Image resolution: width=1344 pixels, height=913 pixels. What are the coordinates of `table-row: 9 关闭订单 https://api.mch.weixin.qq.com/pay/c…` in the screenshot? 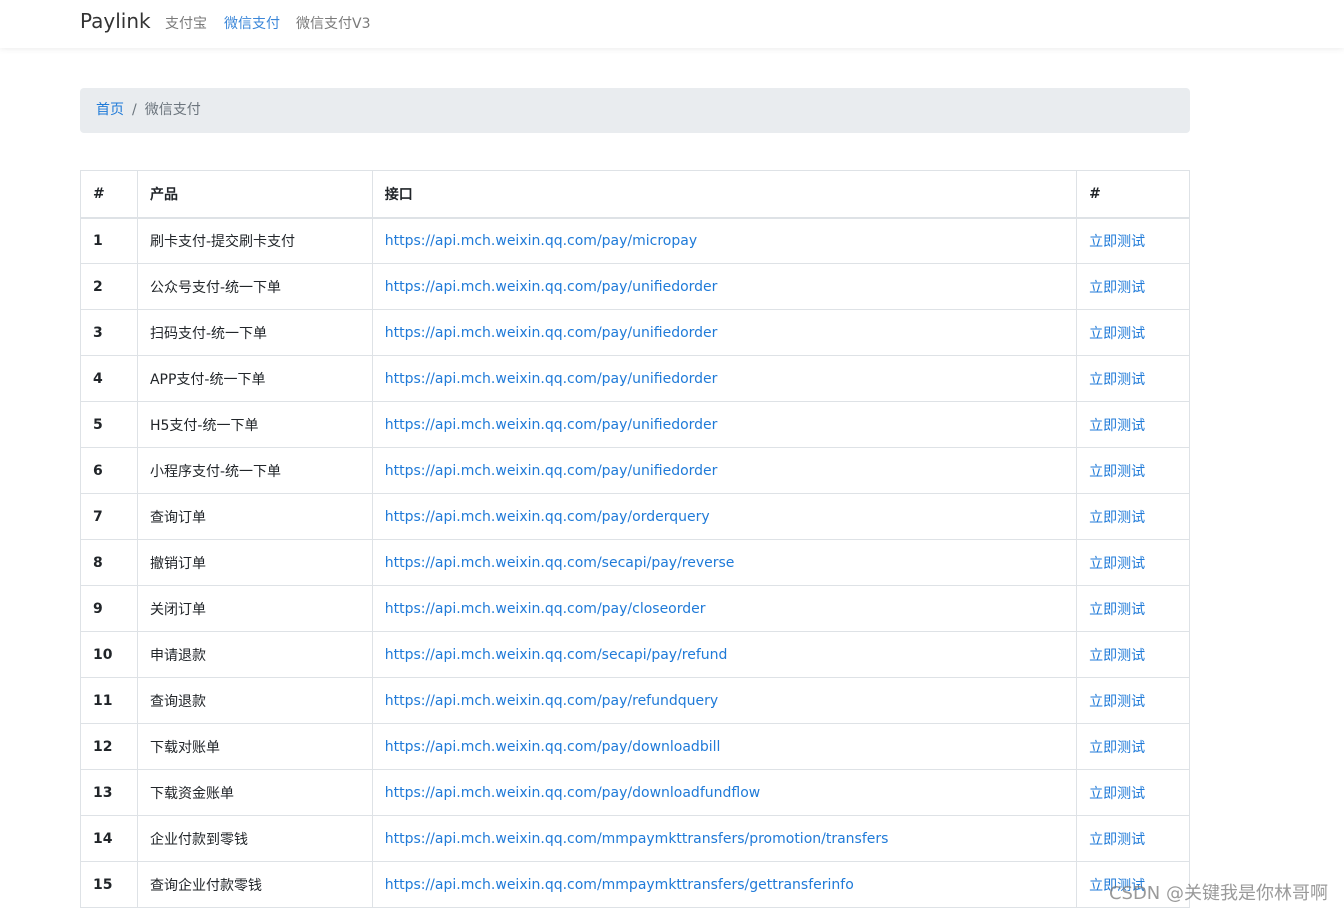 It's located at (635, 608).